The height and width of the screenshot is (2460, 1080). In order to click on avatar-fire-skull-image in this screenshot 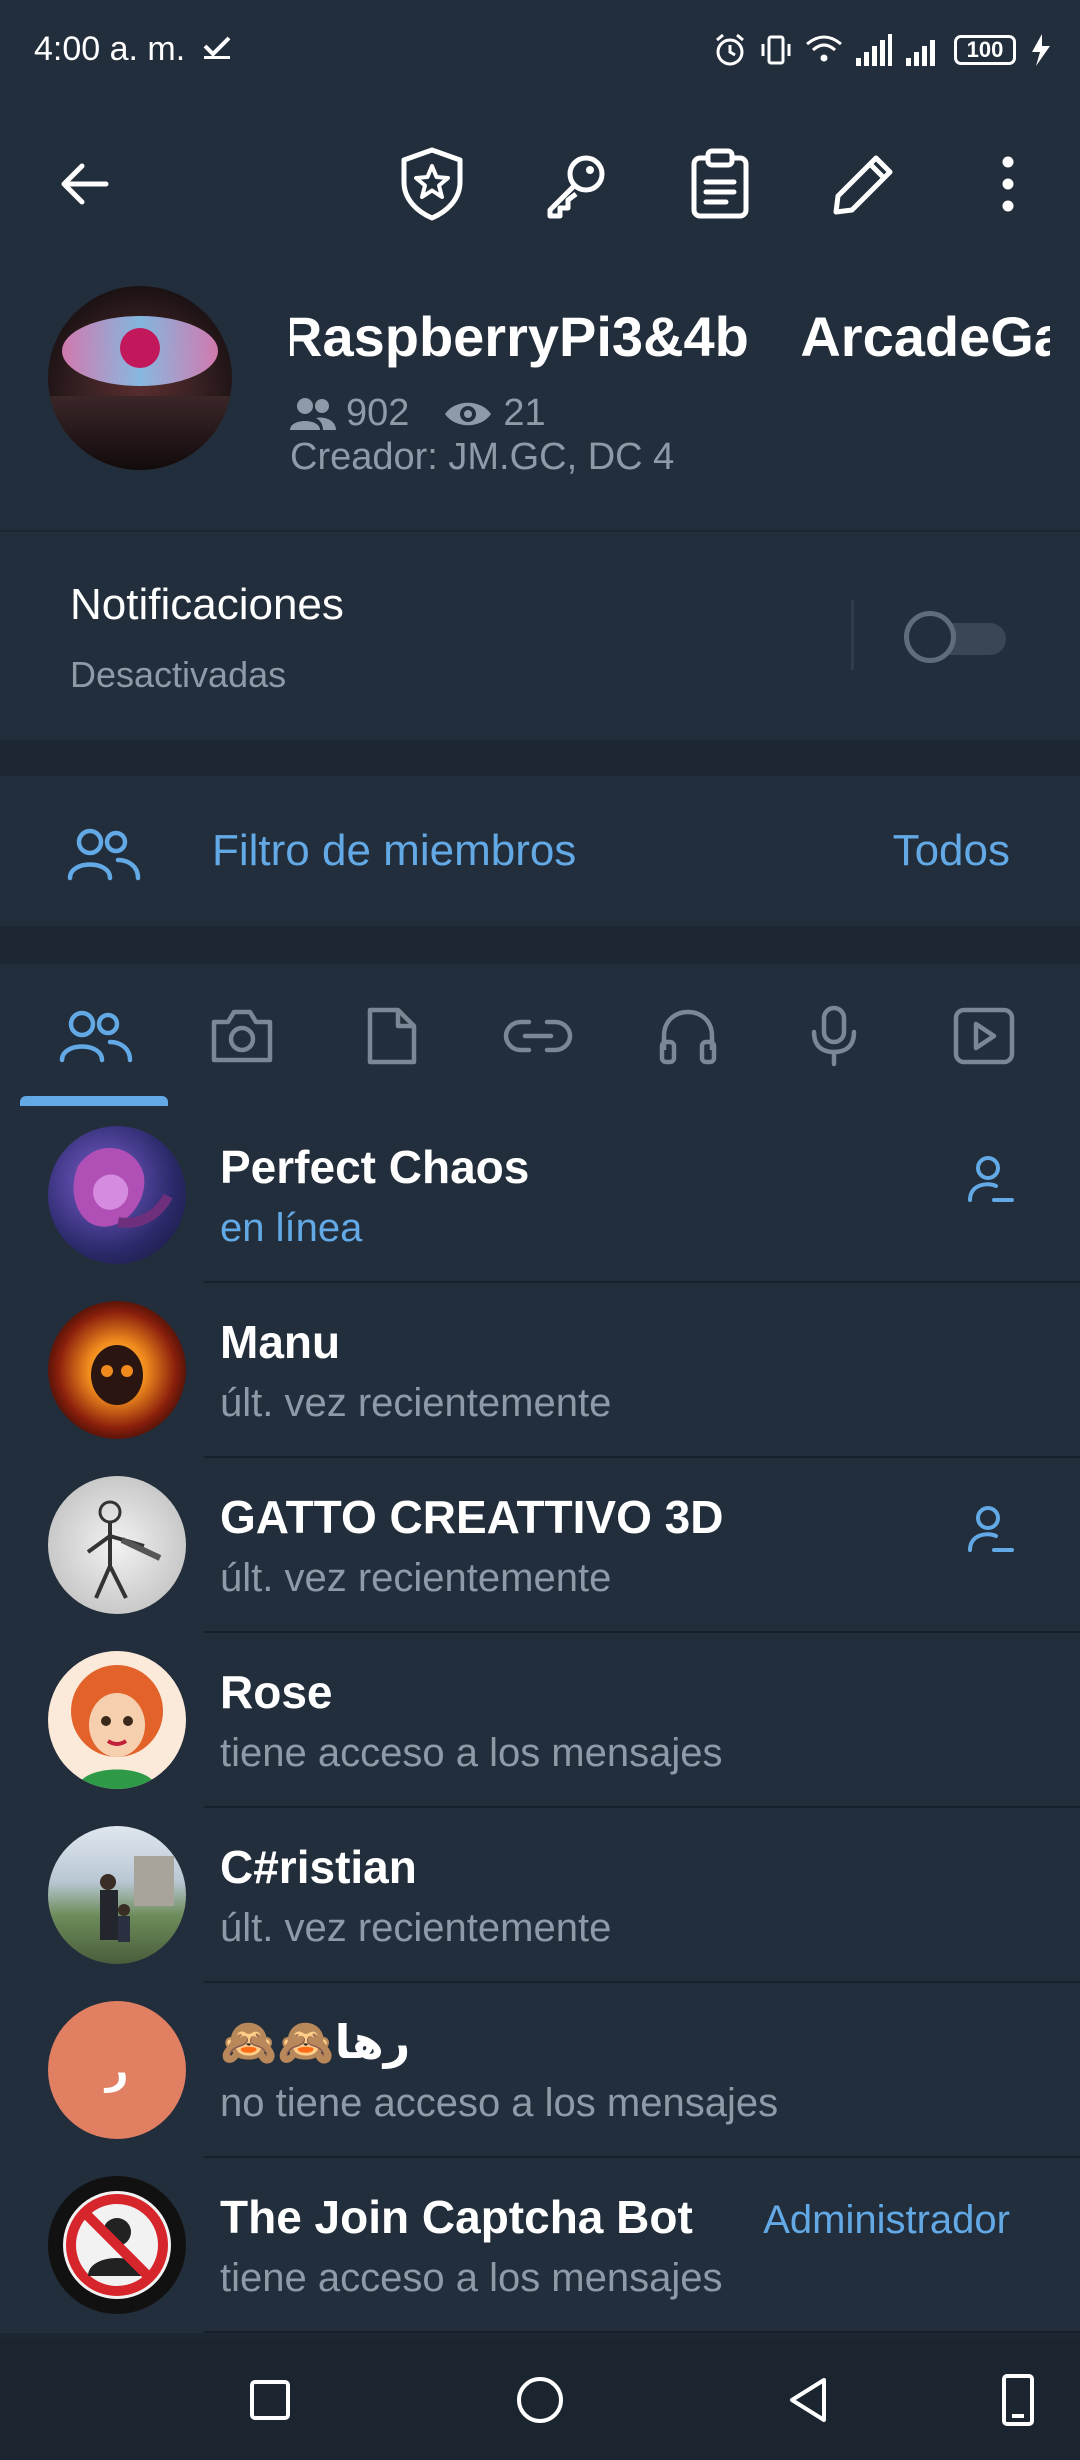, I will do `click(117, 1375)`.